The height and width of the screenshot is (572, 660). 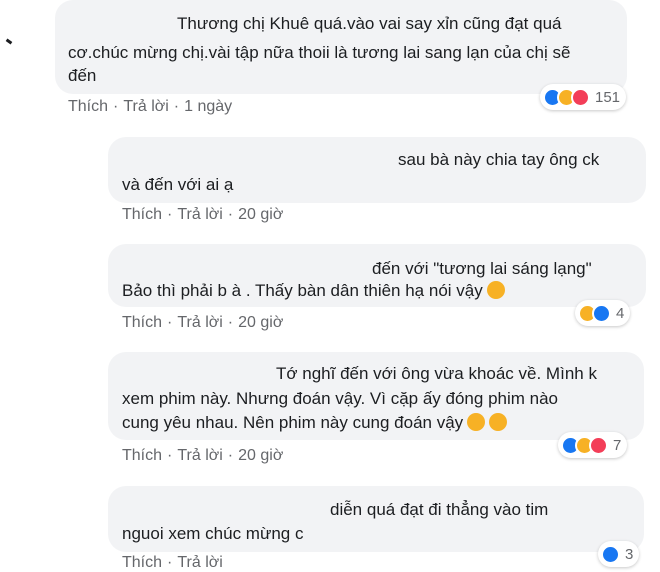 I want to click on comment-actions: Thích · Trả lời · 1 ngày, so click(x=150, y=106).